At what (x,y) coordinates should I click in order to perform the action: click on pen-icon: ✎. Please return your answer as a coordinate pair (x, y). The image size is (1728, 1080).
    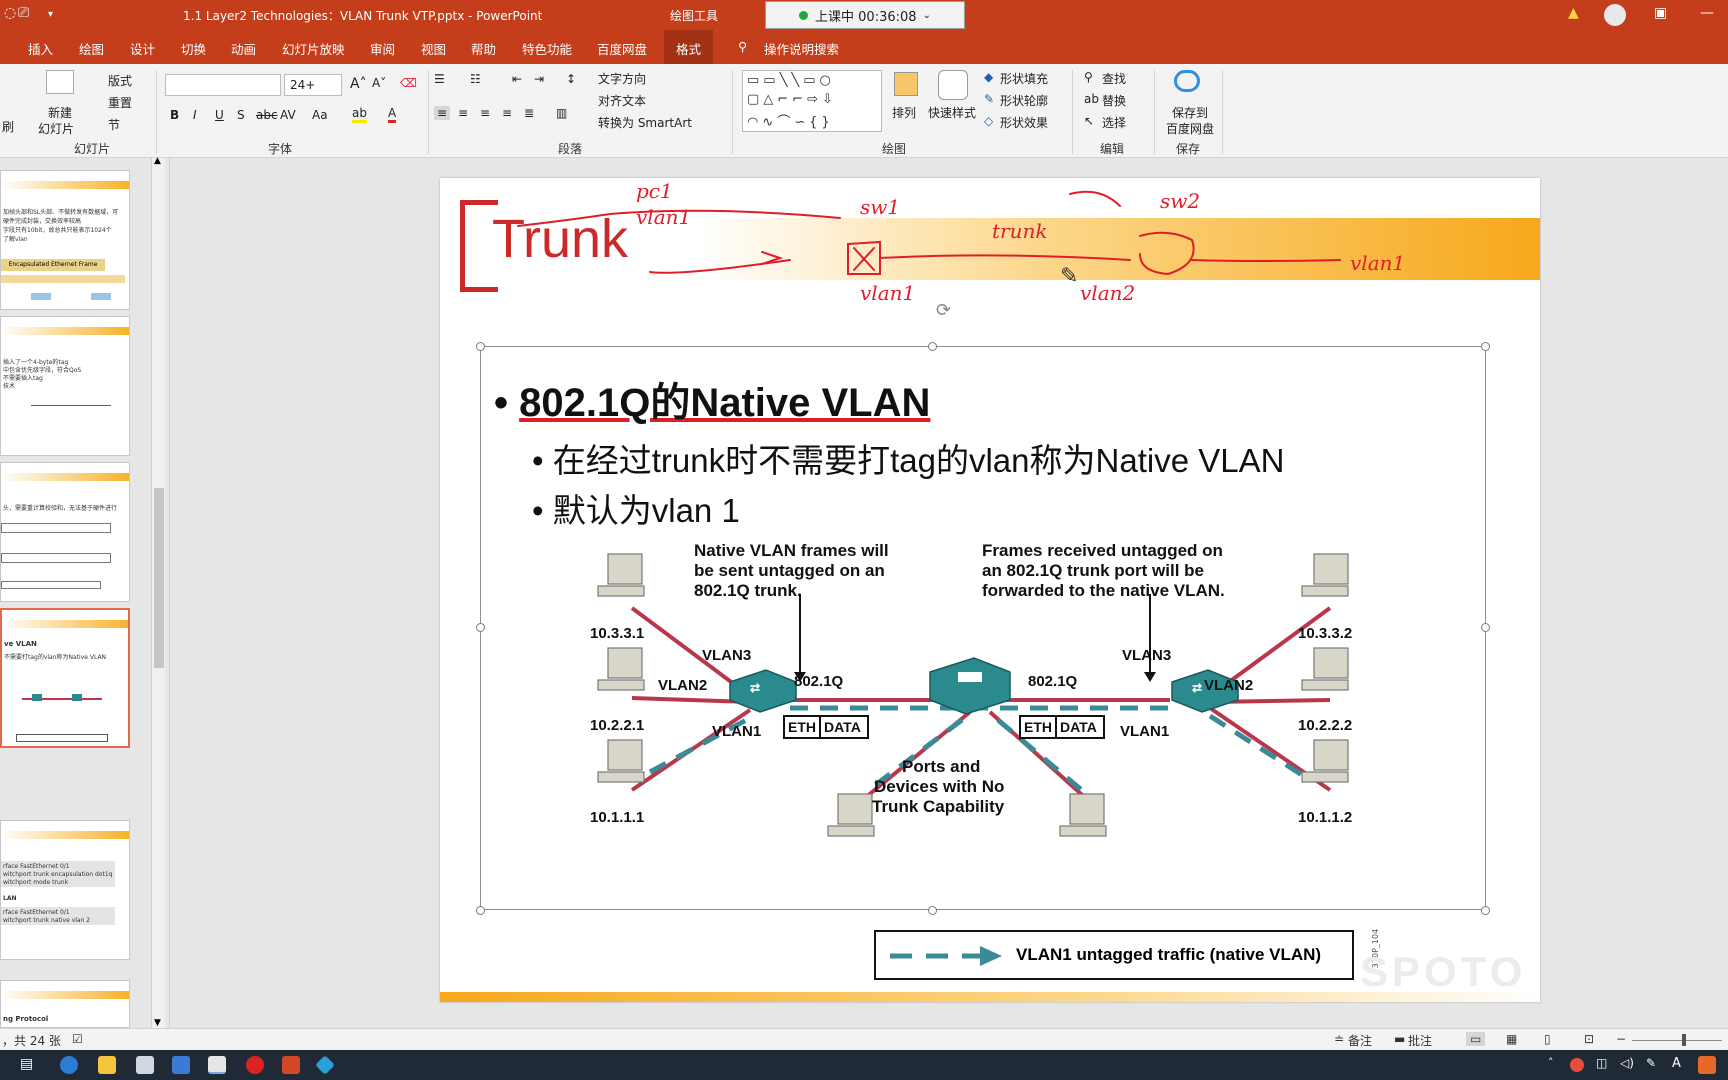
    Looking at the image, I should click on (1655, 1065).